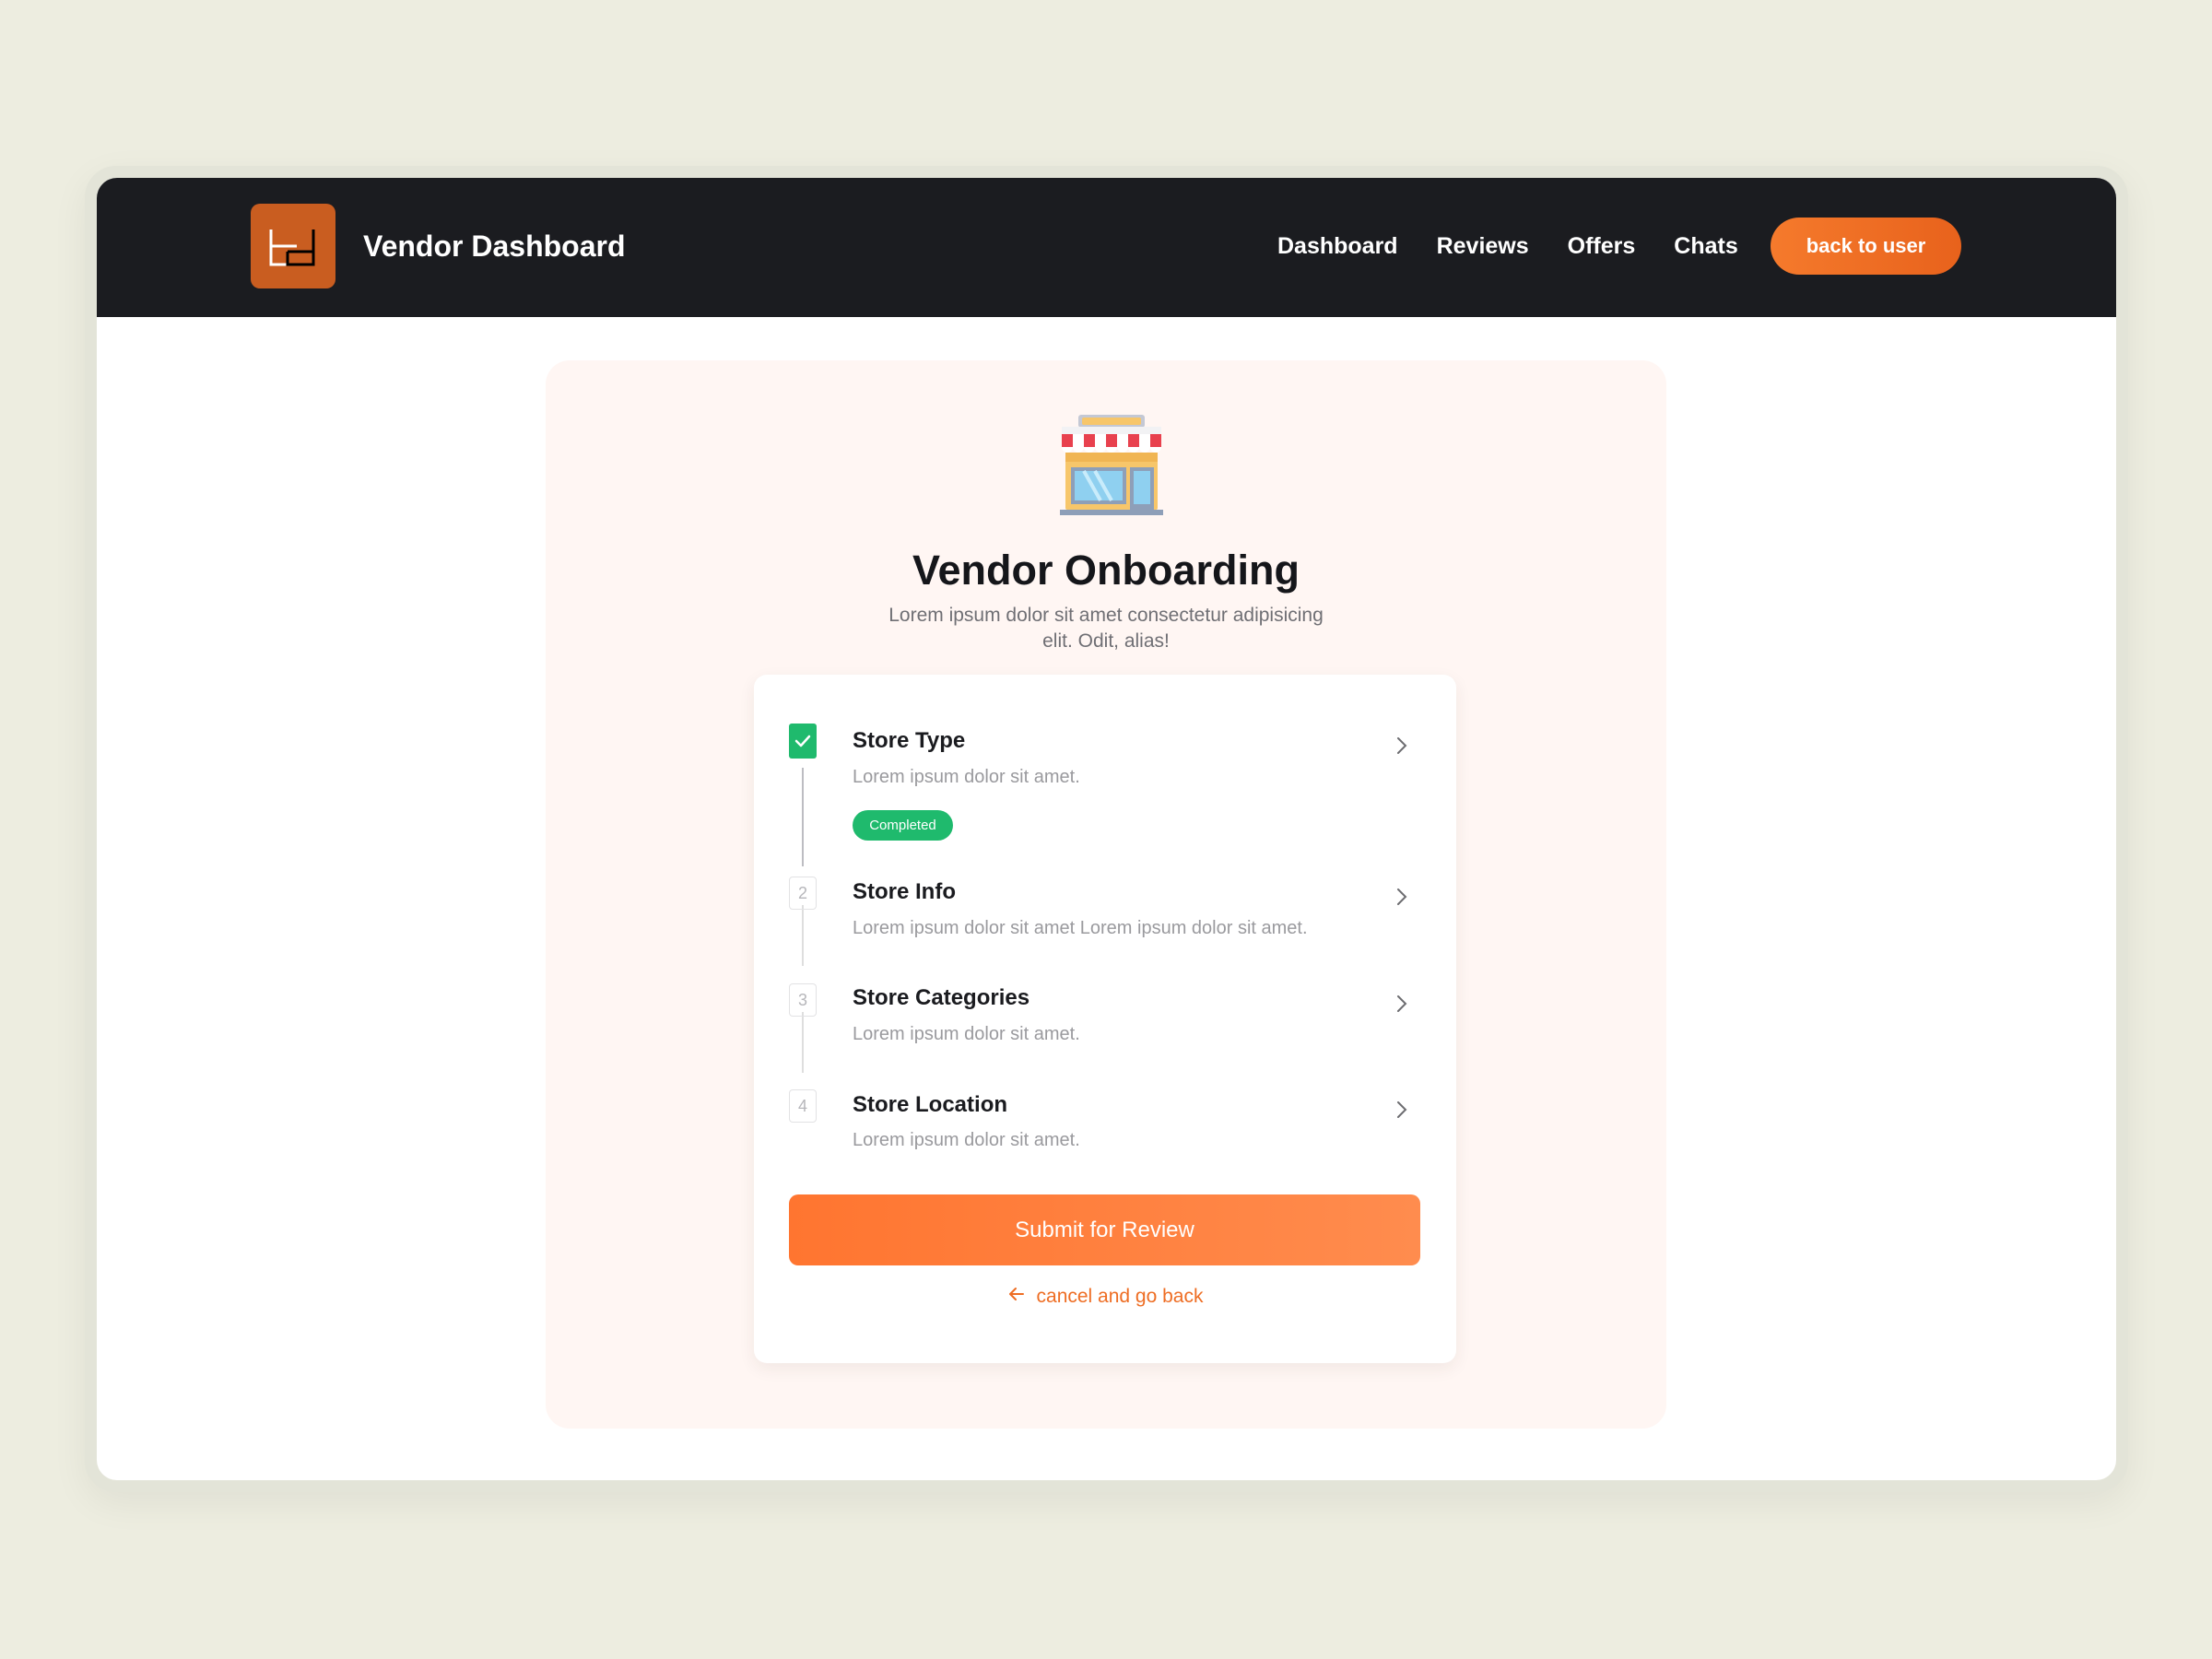 The image size is (2212, 1659). Describe the element at coordinates (1483, 246) in the screenshot. I see `nav-link-reviews: Reviews` at that location.